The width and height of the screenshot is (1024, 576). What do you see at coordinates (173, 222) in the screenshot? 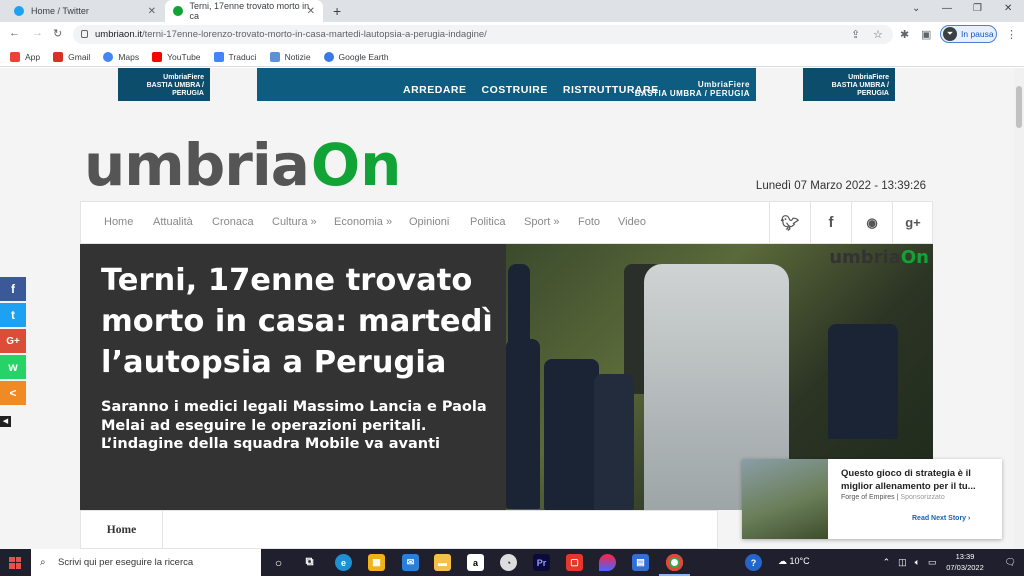
I see `nav-attualita: Attualità` at bounding box center [173, 222].